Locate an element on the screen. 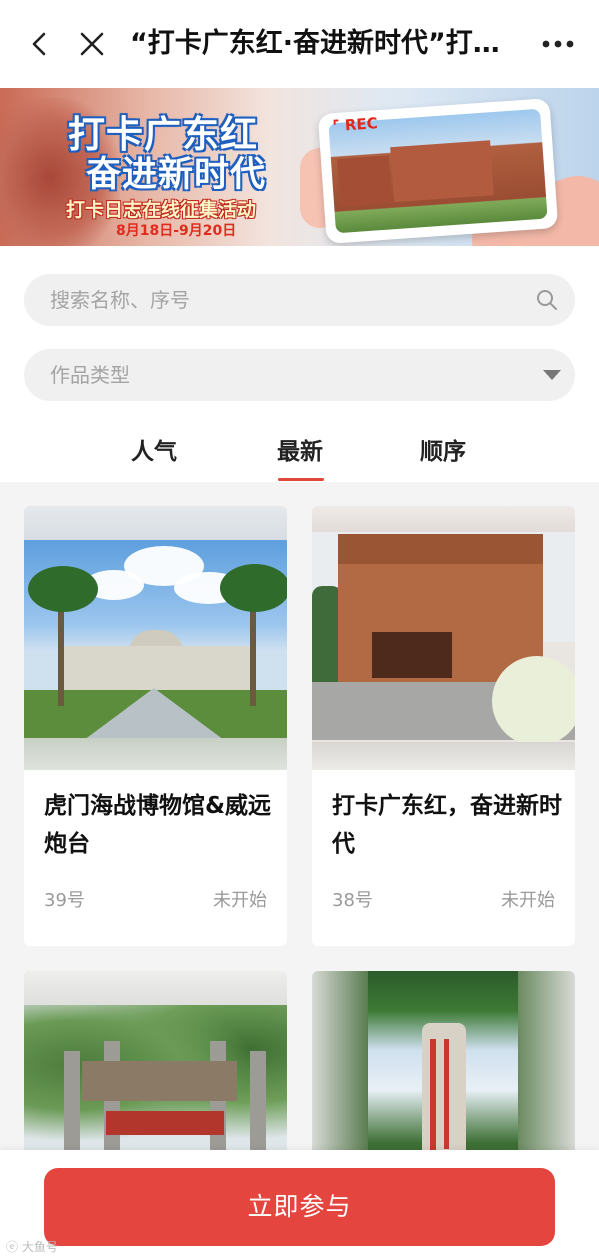 The height and width of the screenshot is (1260, 599). search-icon is located at coordinates (547, 300).